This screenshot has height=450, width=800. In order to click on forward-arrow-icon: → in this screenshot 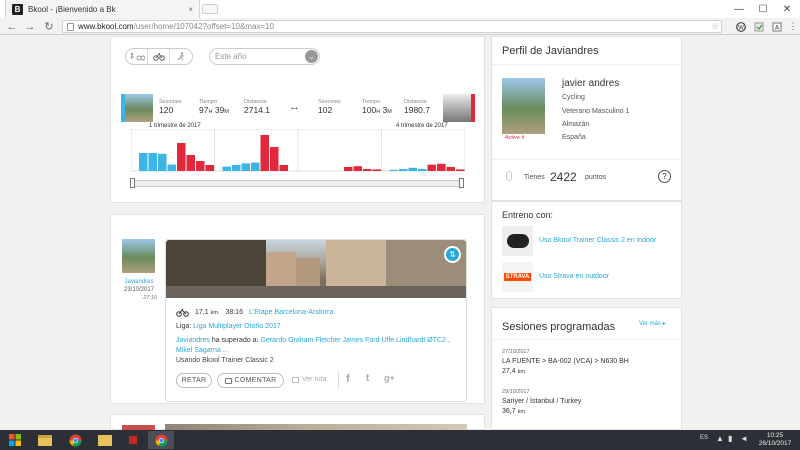, I will do `click(30, 26)`.